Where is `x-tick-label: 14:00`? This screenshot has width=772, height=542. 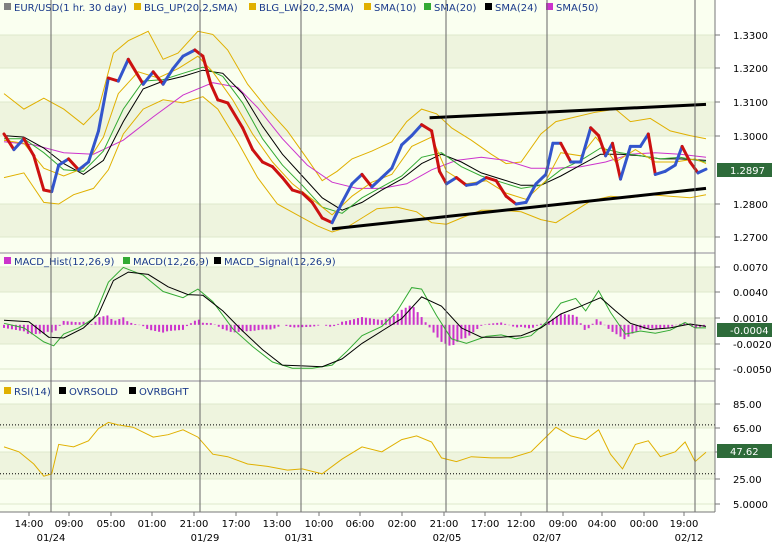
x-tick-label: 14:00 is located at coordinates (29, 524).